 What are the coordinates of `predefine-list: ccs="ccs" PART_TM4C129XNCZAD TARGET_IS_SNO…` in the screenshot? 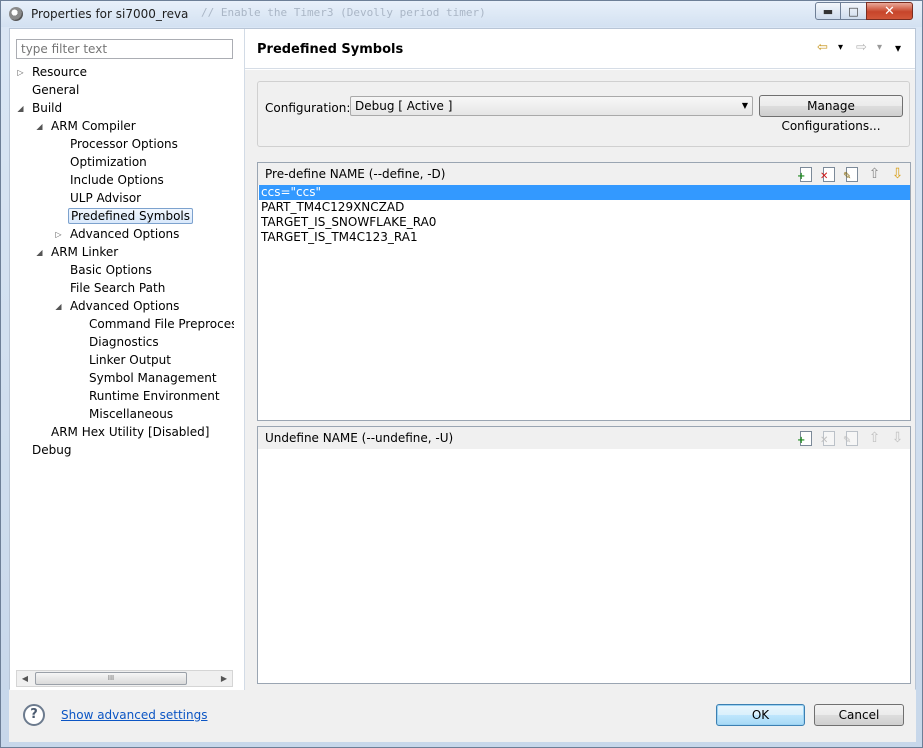 It's located at (584, 215).